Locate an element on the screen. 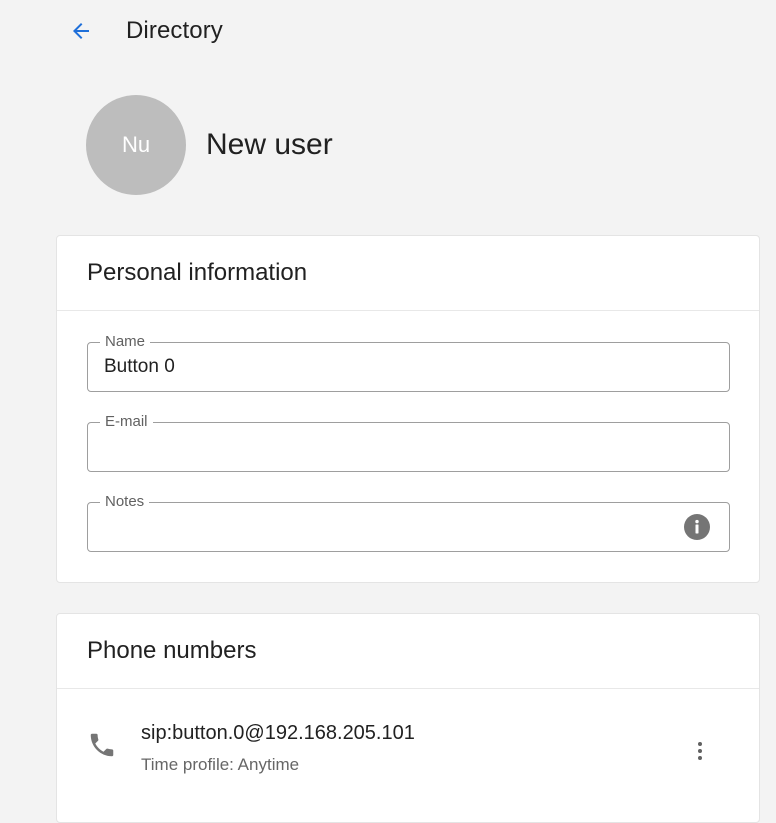 The width and height of the screenshot is (776, 823). phone-numbers-title: Phone numbers is located at coordinates (408, 651).